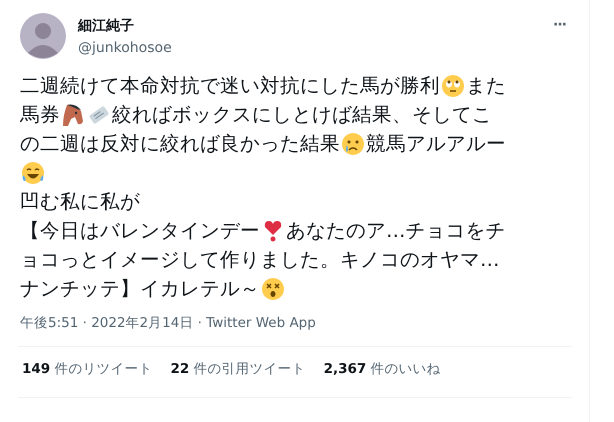 The image size is (614, 422). What do you see at coordinates (436, 144) in the screenshot?
I see `tweet-text: 競馬アルアルー` at bounding box center [436, 144].